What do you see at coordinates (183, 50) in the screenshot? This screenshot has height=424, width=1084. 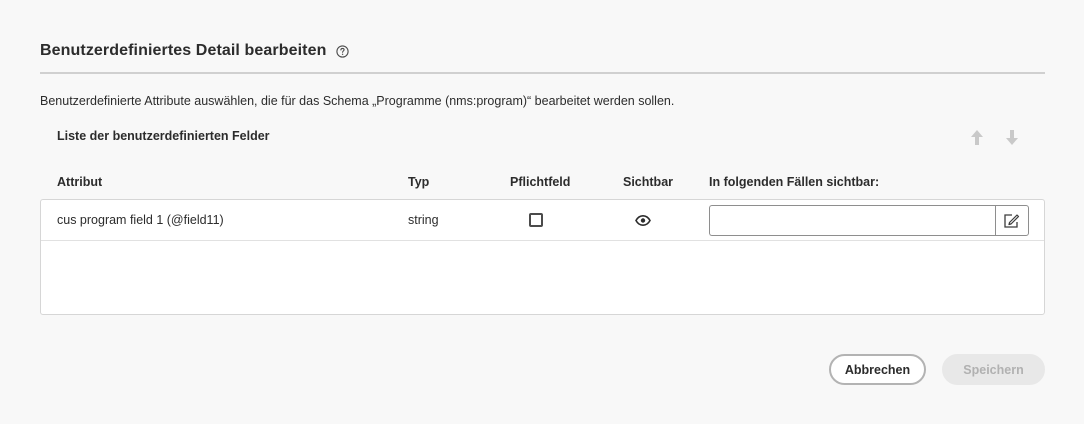 I see `dialog-title: Benutzerdefiniertes Detail bearbeiten` at bounding box center [183, 50].